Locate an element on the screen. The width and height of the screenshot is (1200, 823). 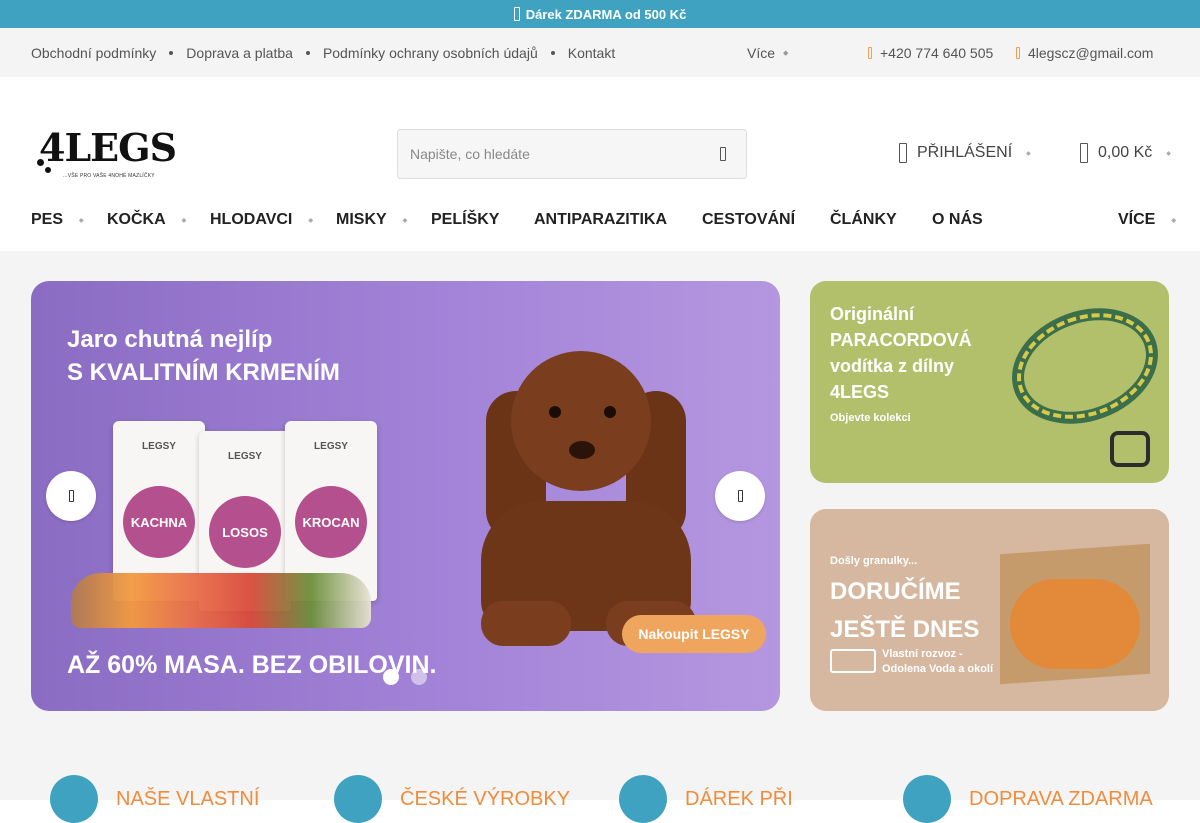
banner-delivery-title: DORUČÍME JEŠTĚ DNES is located at coordinates (904, 611).